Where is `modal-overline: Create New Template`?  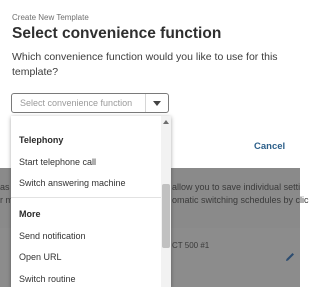 modal-overline: Create New Template is located at coordinates (50, 17).